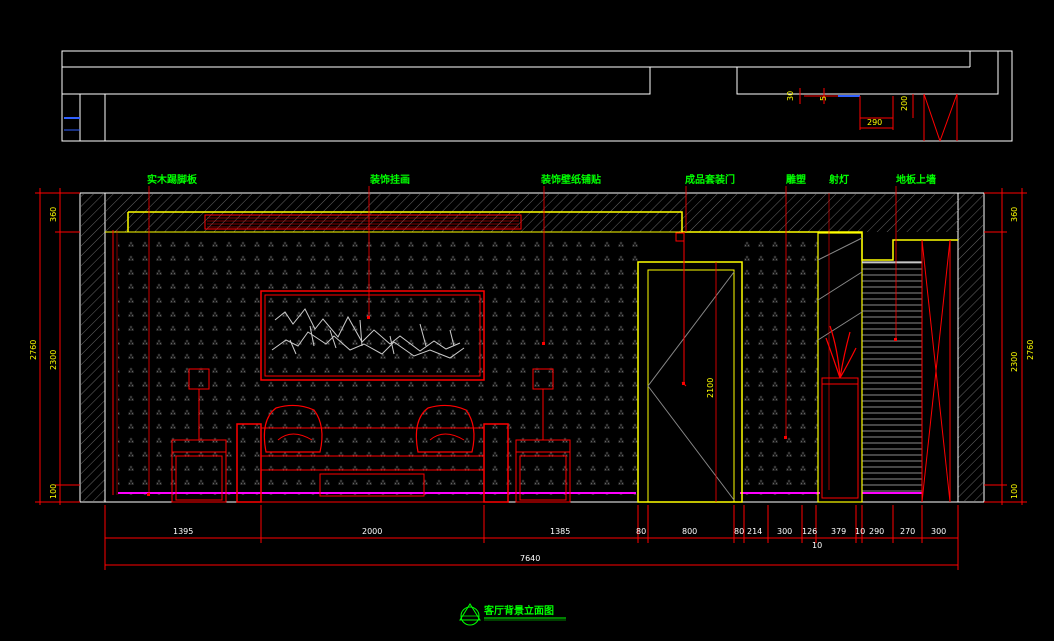 The width and height of the screenshot is (1054, 641). I want to click on dim-left-total: 2760, so click(33, 350).